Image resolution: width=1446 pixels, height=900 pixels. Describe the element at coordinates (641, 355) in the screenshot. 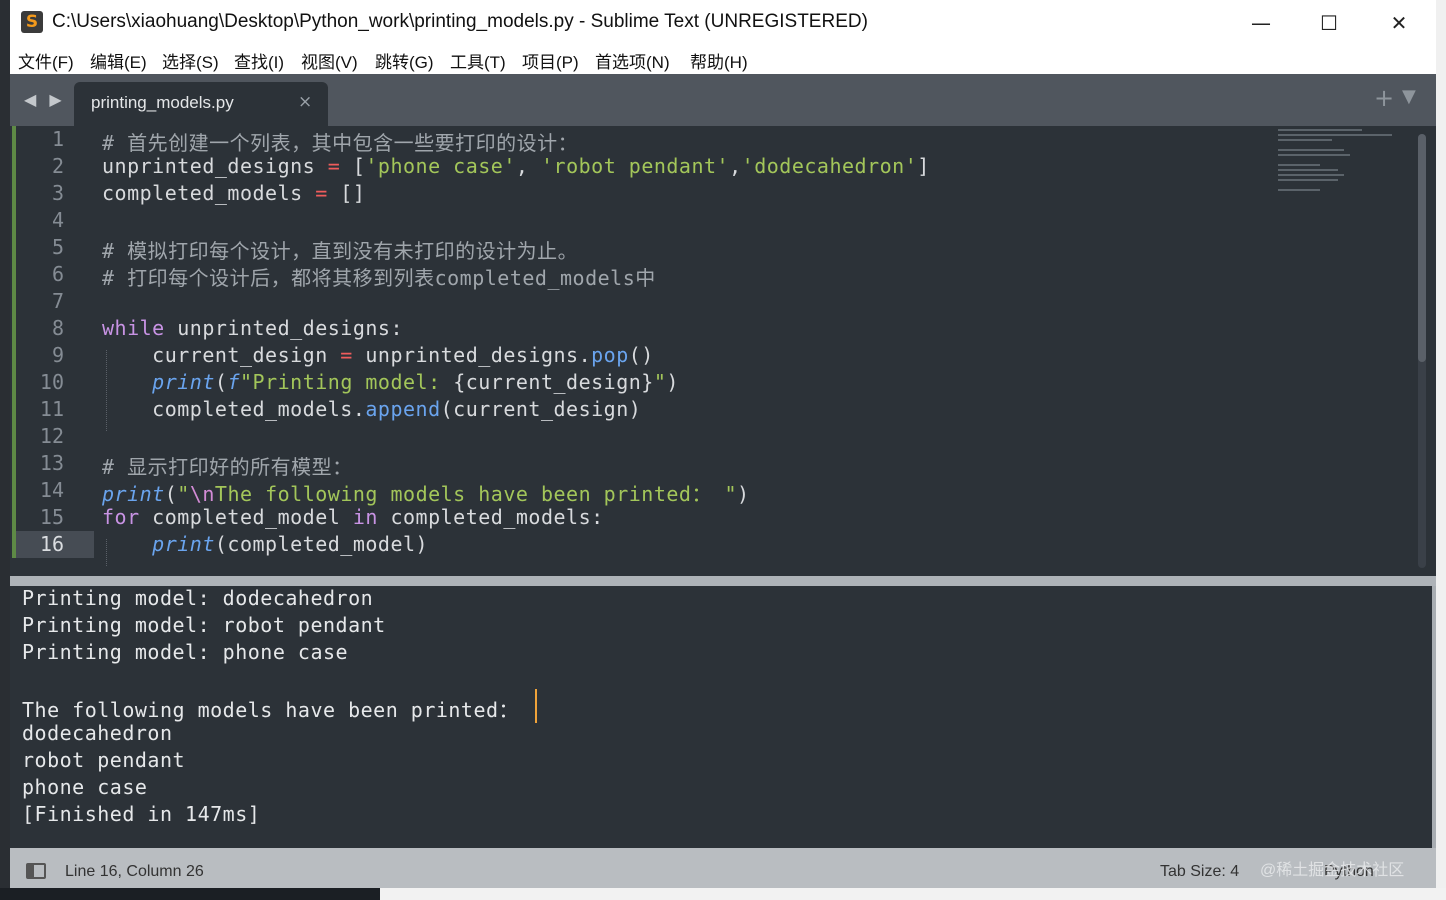

I see `code-token: ()` at that location.